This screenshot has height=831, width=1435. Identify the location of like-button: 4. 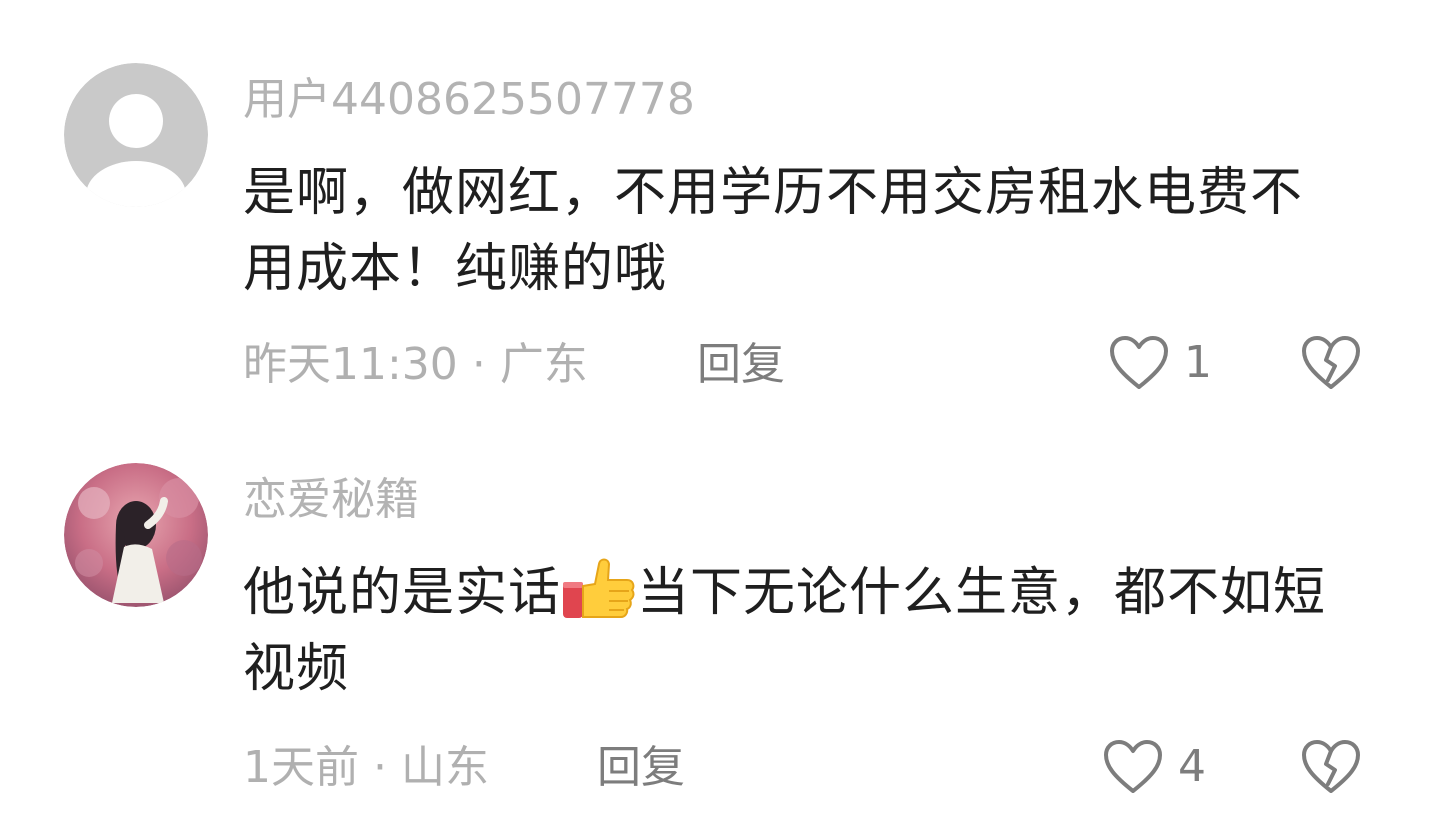
(1154, 767).